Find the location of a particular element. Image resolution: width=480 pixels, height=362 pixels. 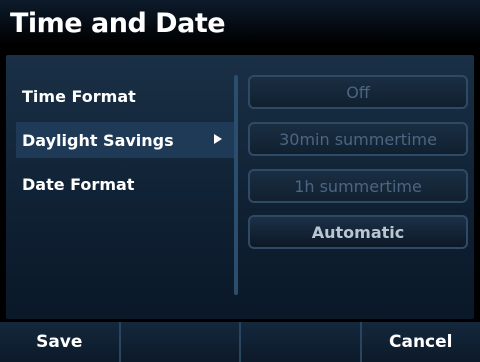

menu-item-label: Daylight Savings is located at coordinates (98, 140).